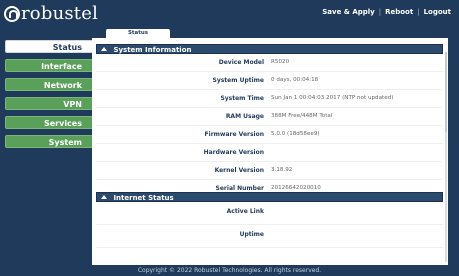 The width and height of the screenshot is (459, 276). What do you see at coordinates (234, 134) in the screenshot?
I see `info-label: Firmware Version` at bounding box center [234, 134].